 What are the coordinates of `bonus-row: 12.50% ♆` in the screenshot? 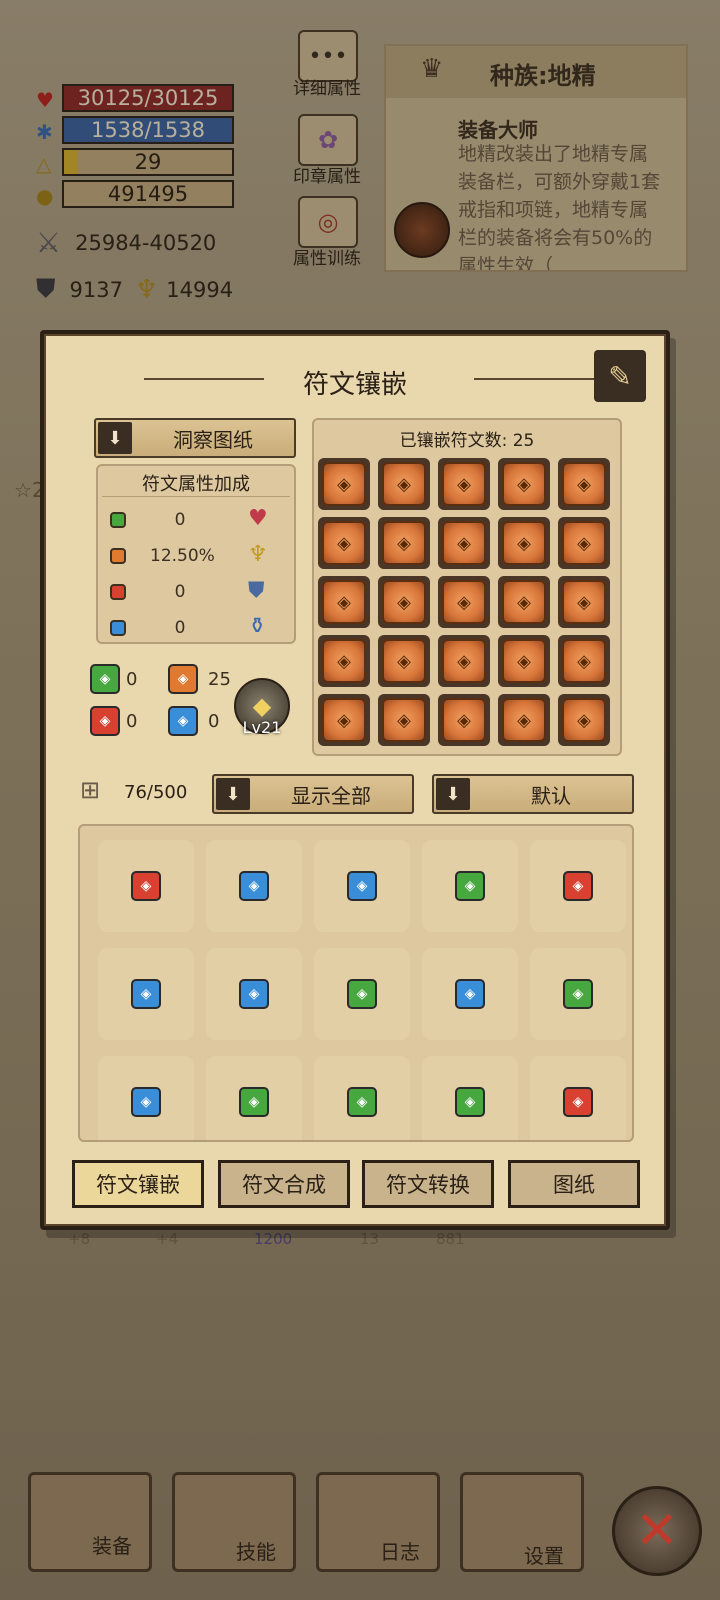 It's located at (196, 557).